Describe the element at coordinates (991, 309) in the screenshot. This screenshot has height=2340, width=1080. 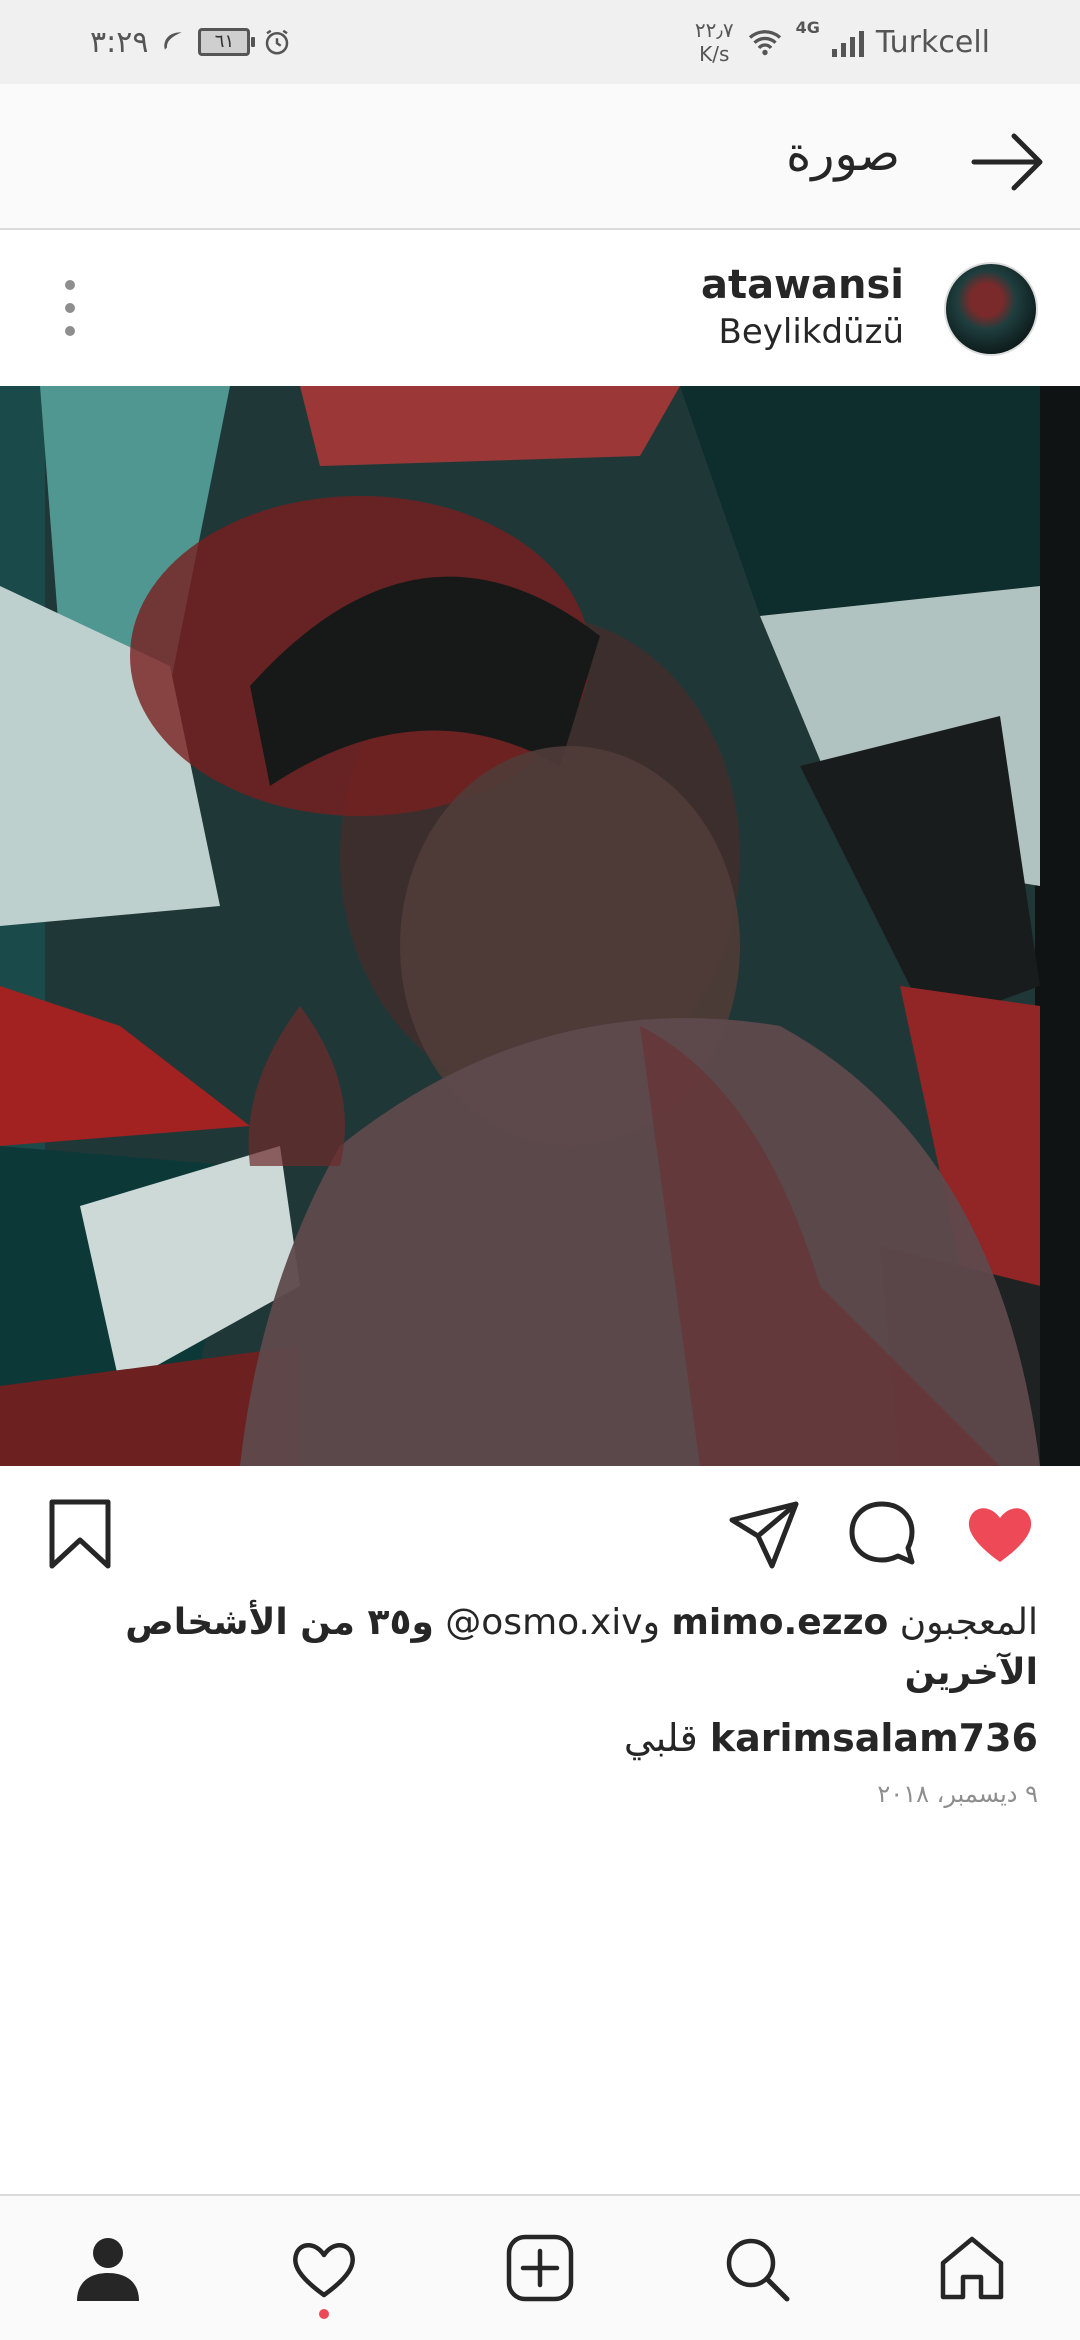
I see `avatar` at that location.